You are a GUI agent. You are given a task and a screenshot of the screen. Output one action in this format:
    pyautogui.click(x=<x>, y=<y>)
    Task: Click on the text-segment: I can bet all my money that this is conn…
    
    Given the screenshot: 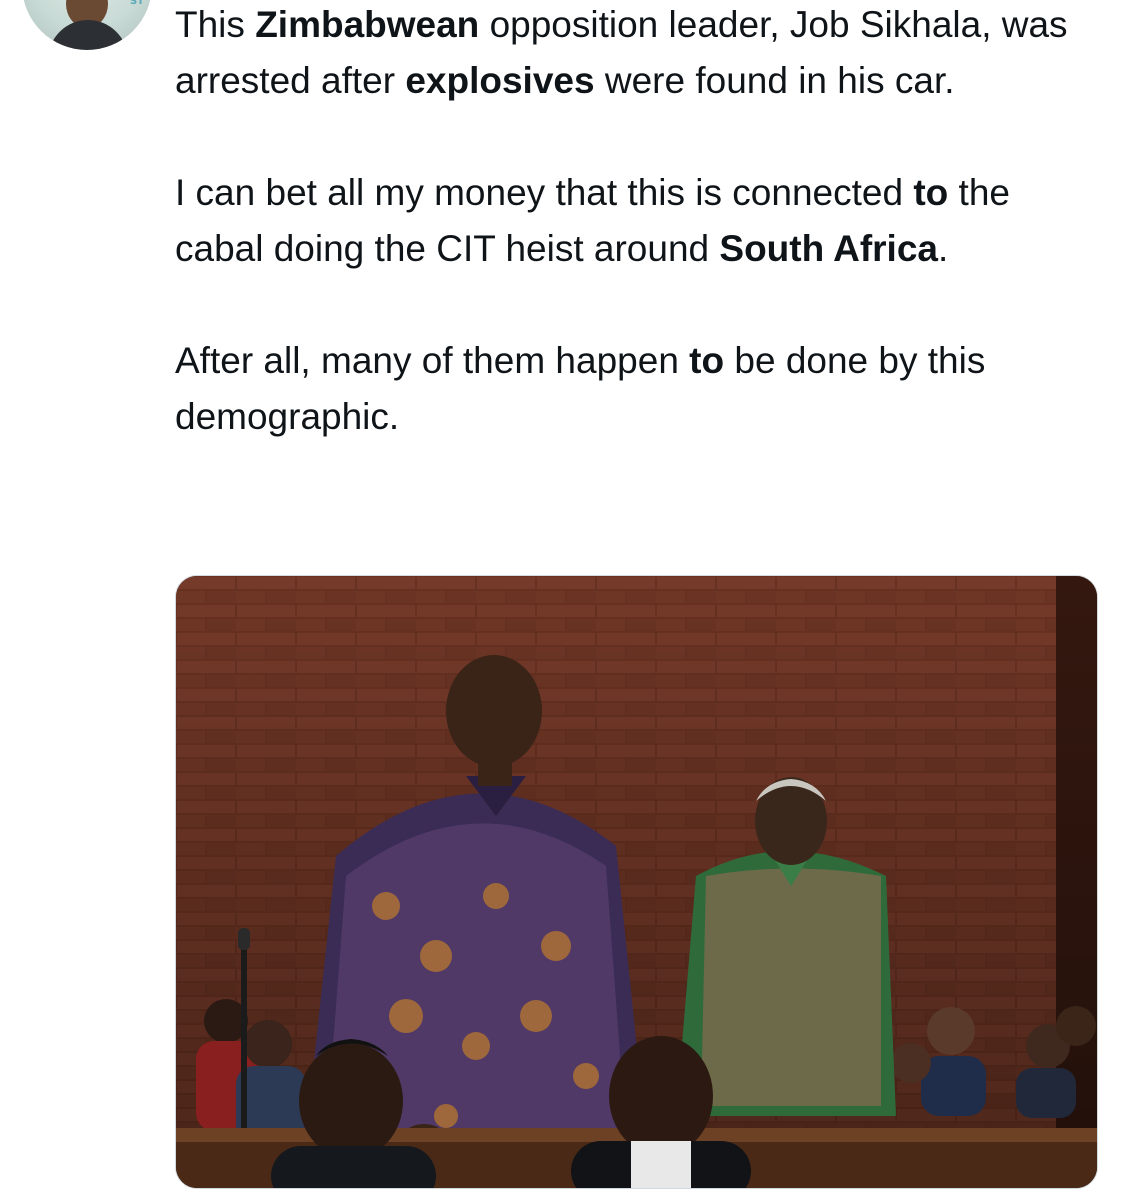 What is the action you would take?
    pyautogui.click(x=544, y=192)
    